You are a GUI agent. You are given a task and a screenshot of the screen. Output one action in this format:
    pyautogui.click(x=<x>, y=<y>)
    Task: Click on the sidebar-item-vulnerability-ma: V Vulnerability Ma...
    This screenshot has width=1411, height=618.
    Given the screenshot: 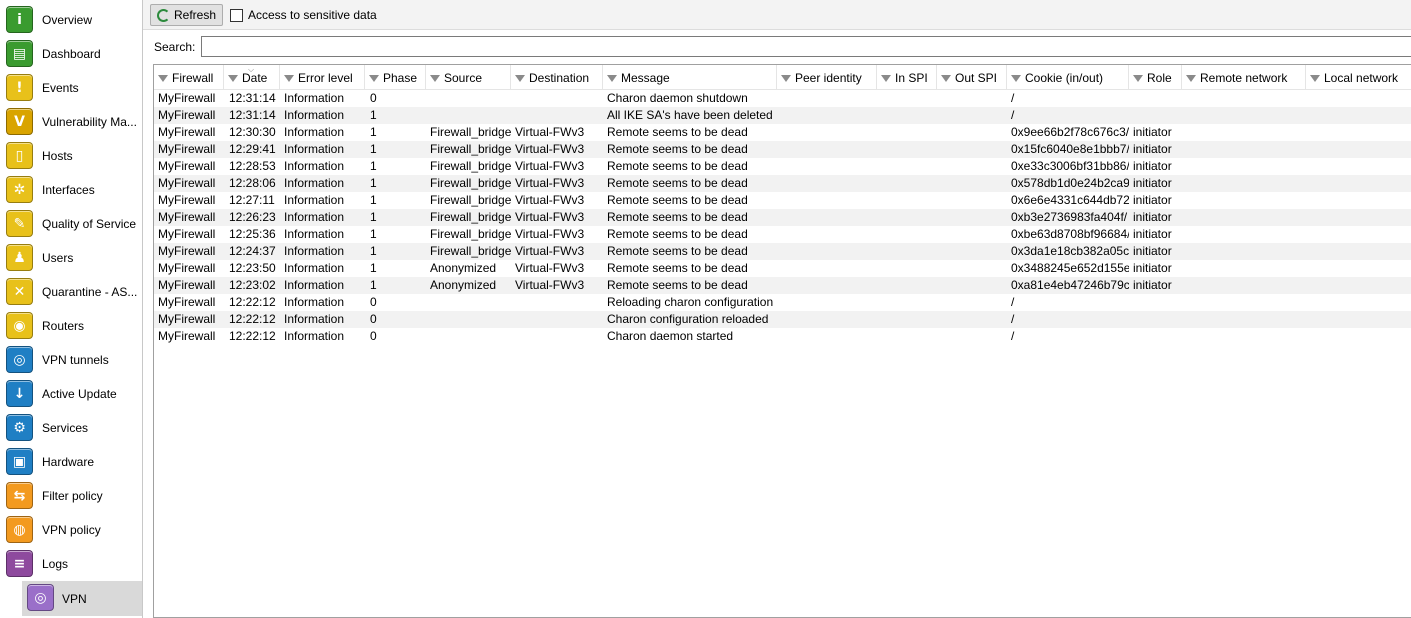 What is the action you would take?
    pyautogui.click(x=71, y=122)
    